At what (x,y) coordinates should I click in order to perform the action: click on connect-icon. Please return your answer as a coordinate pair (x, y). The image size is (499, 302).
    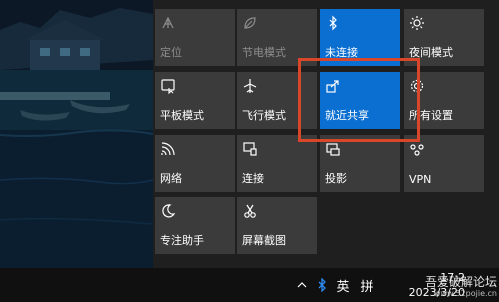
    Looking at the image, I should click on (250, 149).